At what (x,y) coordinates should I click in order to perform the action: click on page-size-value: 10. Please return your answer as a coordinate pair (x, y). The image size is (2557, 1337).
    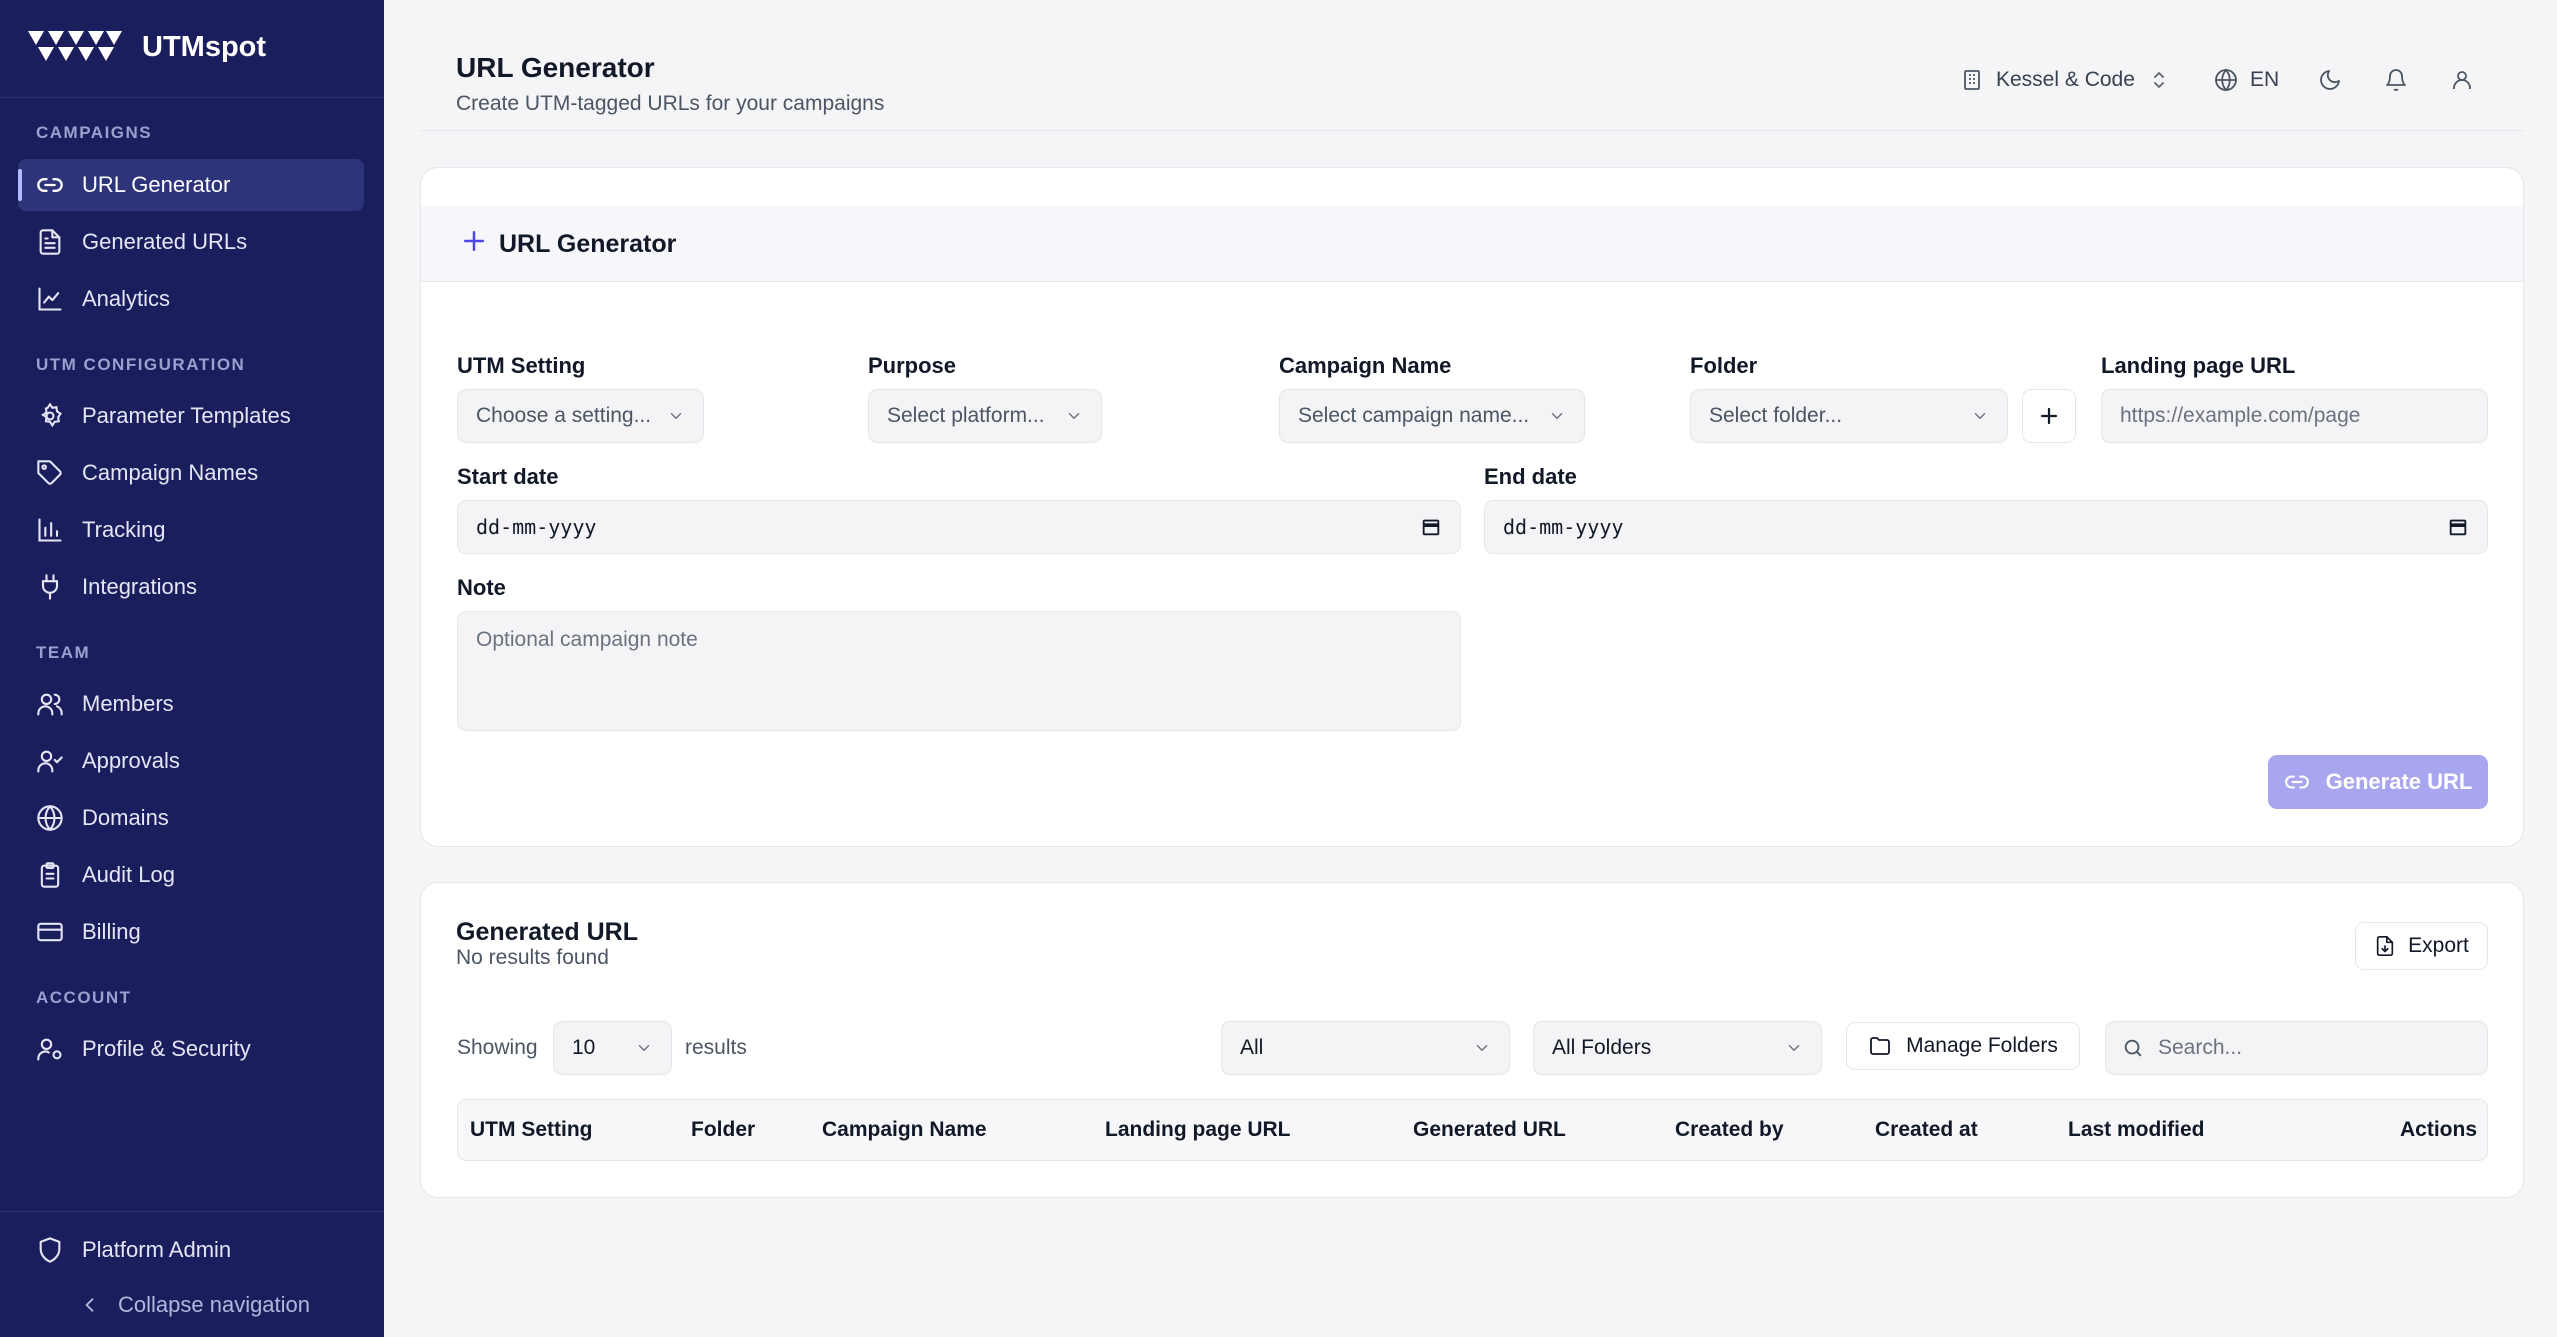
    Looking at the image, I should click on (584, 1047).